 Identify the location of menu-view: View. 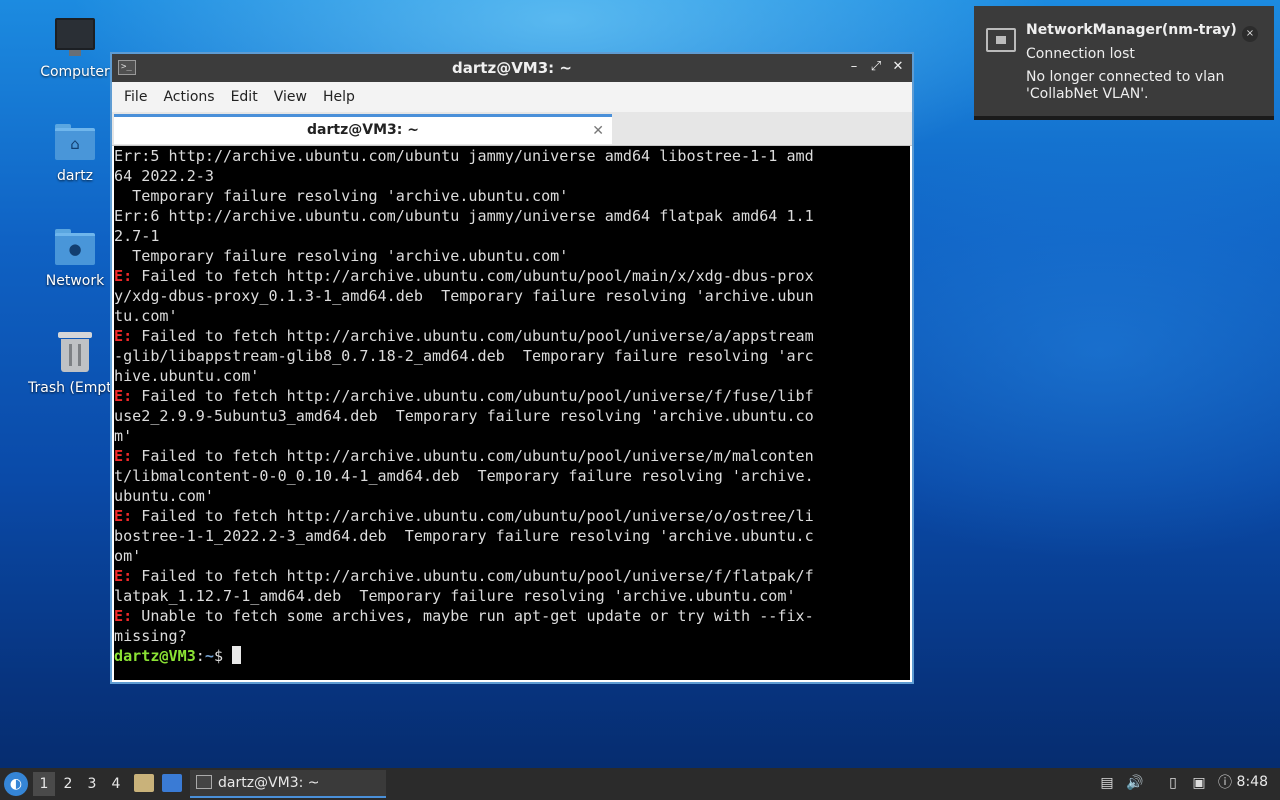
(290, 97).